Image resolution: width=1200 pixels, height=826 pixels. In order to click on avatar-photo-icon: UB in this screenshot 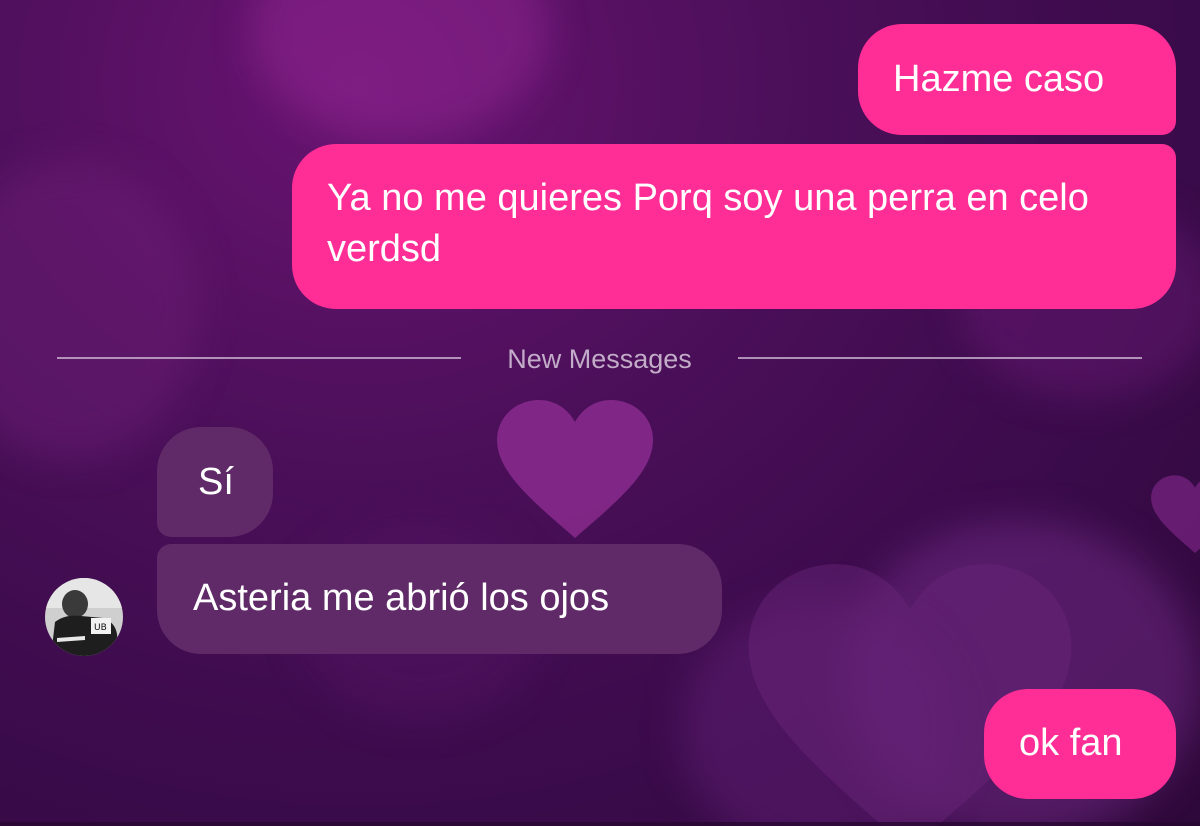, I will do `click(84, 617)`.